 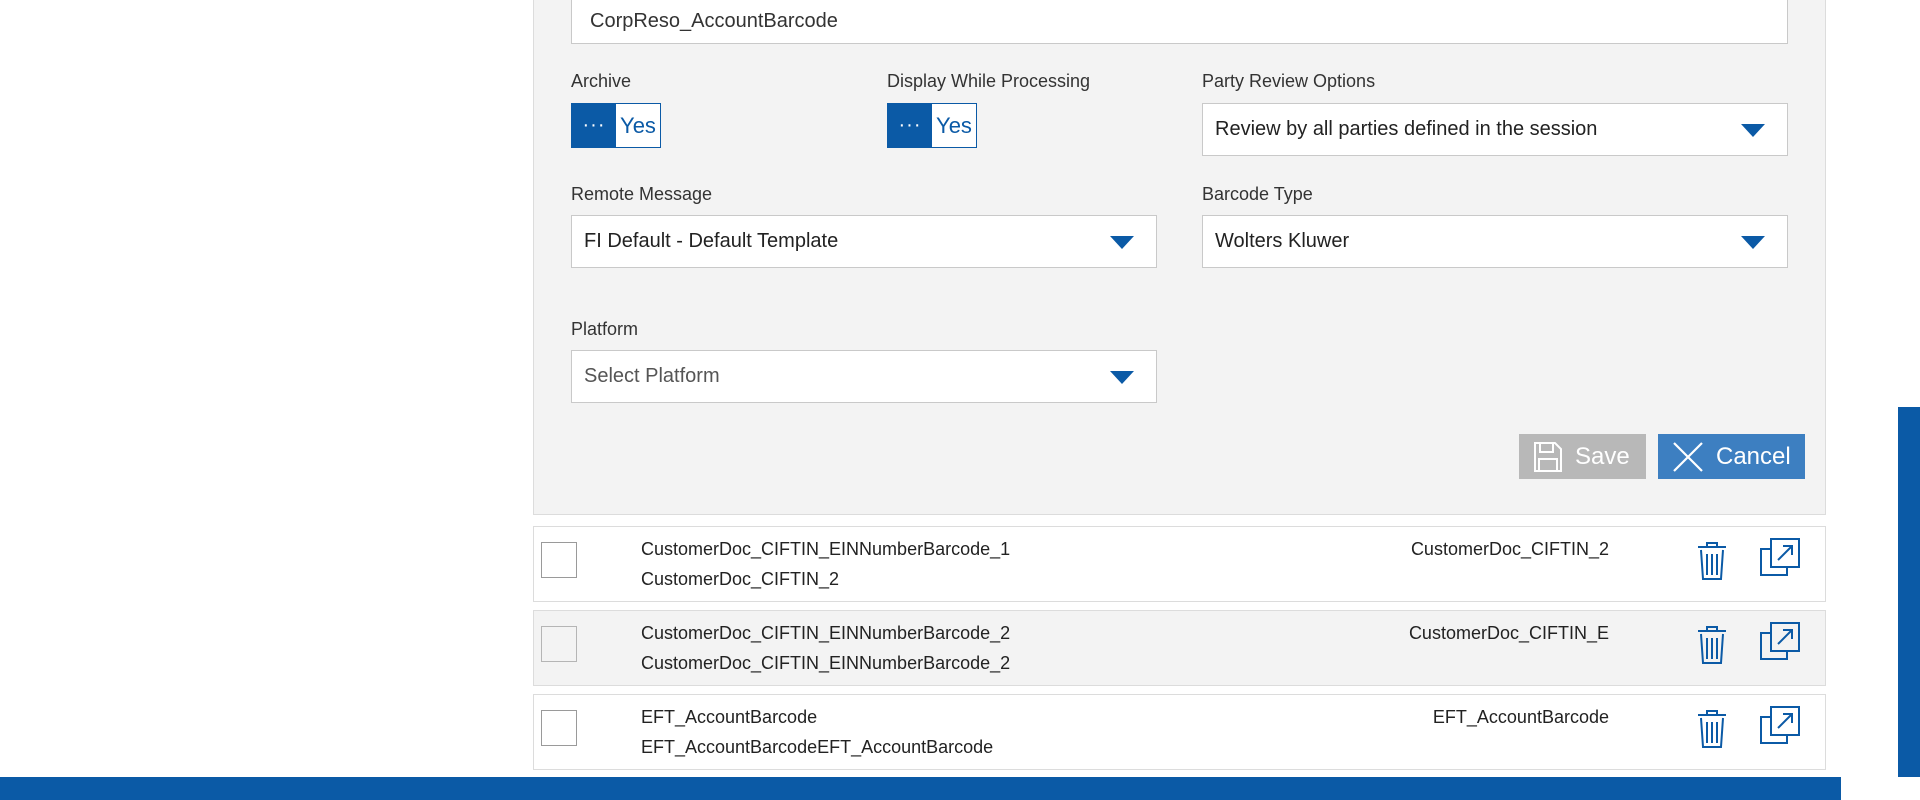 I want to click on display-while-processing-value: Yes, so click(x=954, y=125).